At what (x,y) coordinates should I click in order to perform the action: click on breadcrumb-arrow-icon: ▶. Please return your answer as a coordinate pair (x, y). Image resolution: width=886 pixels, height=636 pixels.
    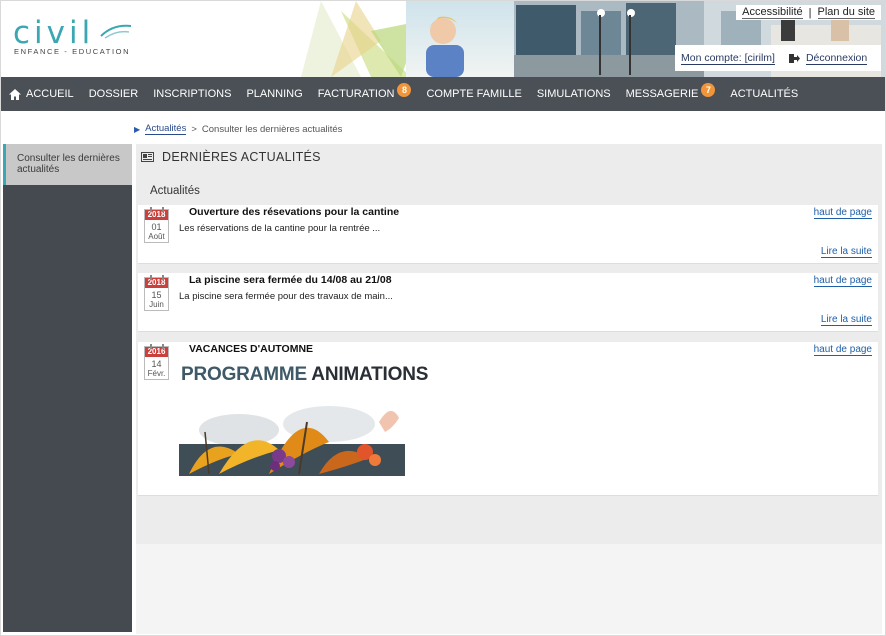
    Looking at the image, I should click on (137, 129).